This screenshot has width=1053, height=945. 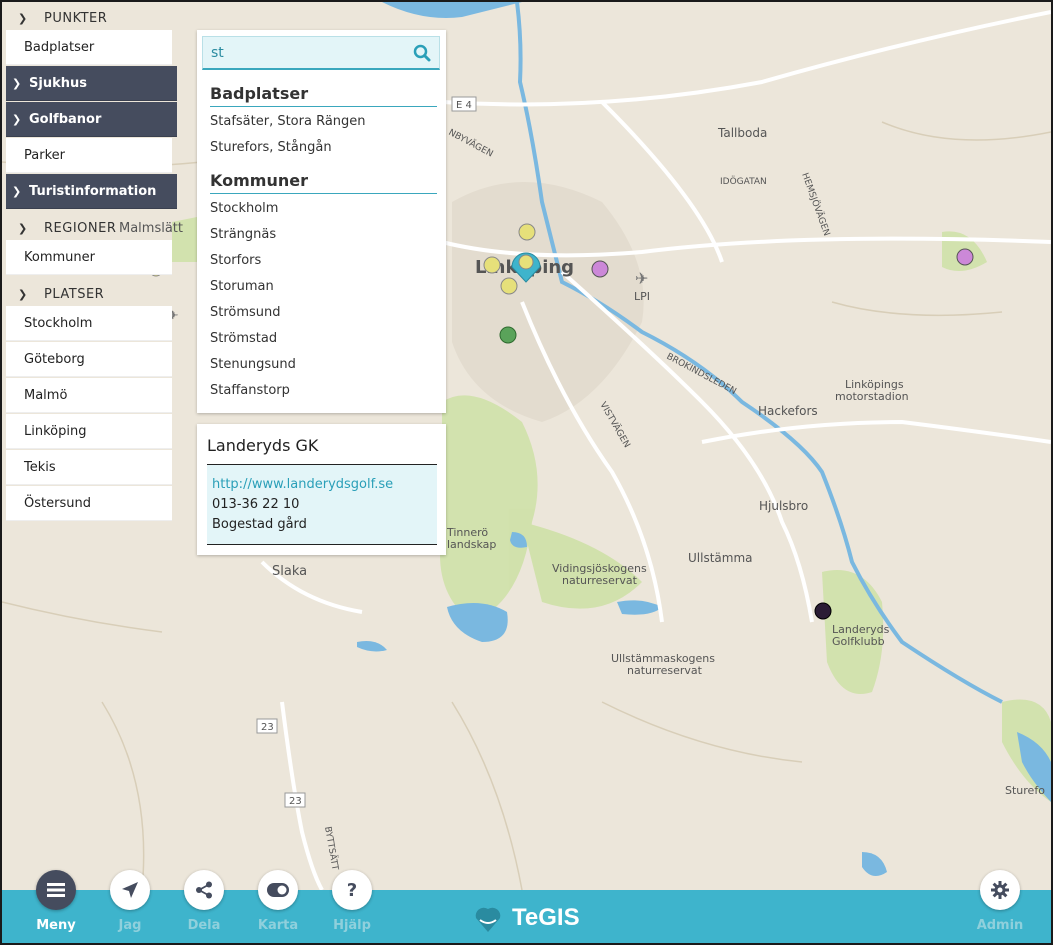 I want to click on map-label-ullstamma: Ullstämma, so click(x=720, y=558).